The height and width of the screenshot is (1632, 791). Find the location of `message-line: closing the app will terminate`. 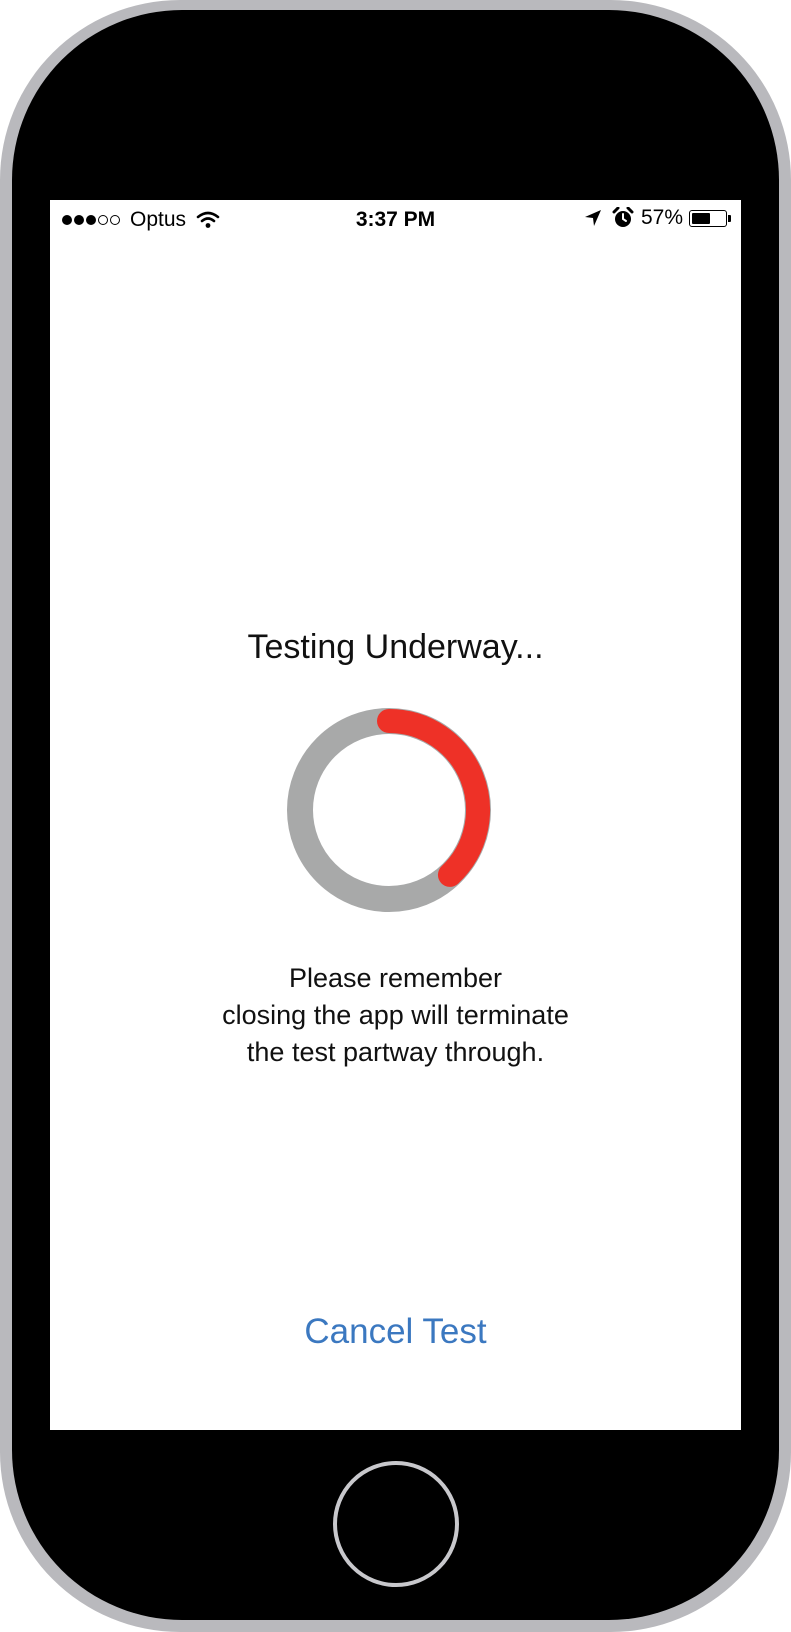

message-line: closing the app will terminate is located at coordinates (395, 1015).